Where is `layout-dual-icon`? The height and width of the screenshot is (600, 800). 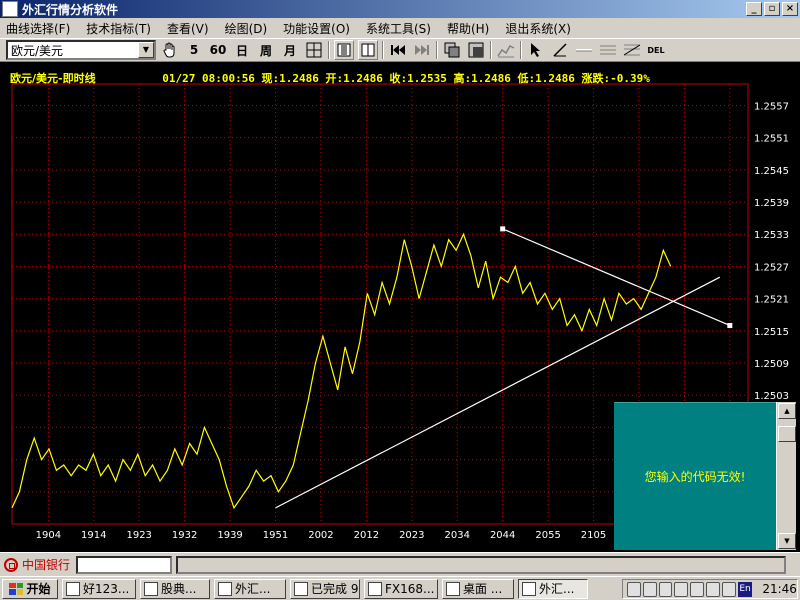
layout-dual-icon is located at coordinates (368, 50).